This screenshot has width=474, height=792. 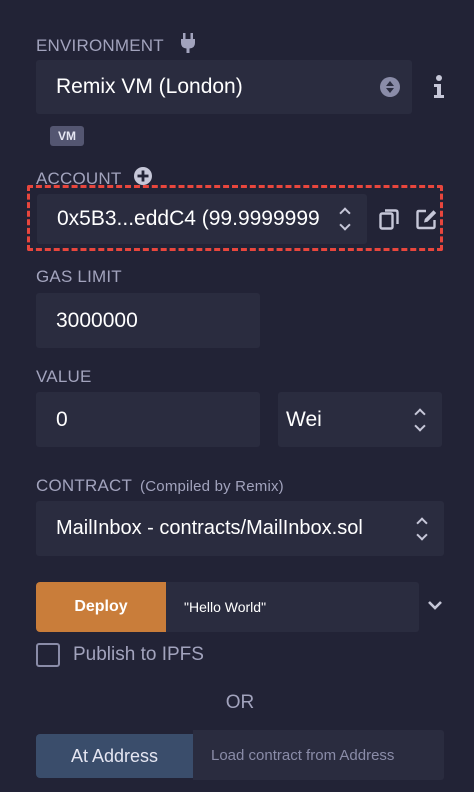 What do you see at coordinates (114, 756) in the screenshot?
I see `at-address-button: At Address` at bounding box center [114, 756].